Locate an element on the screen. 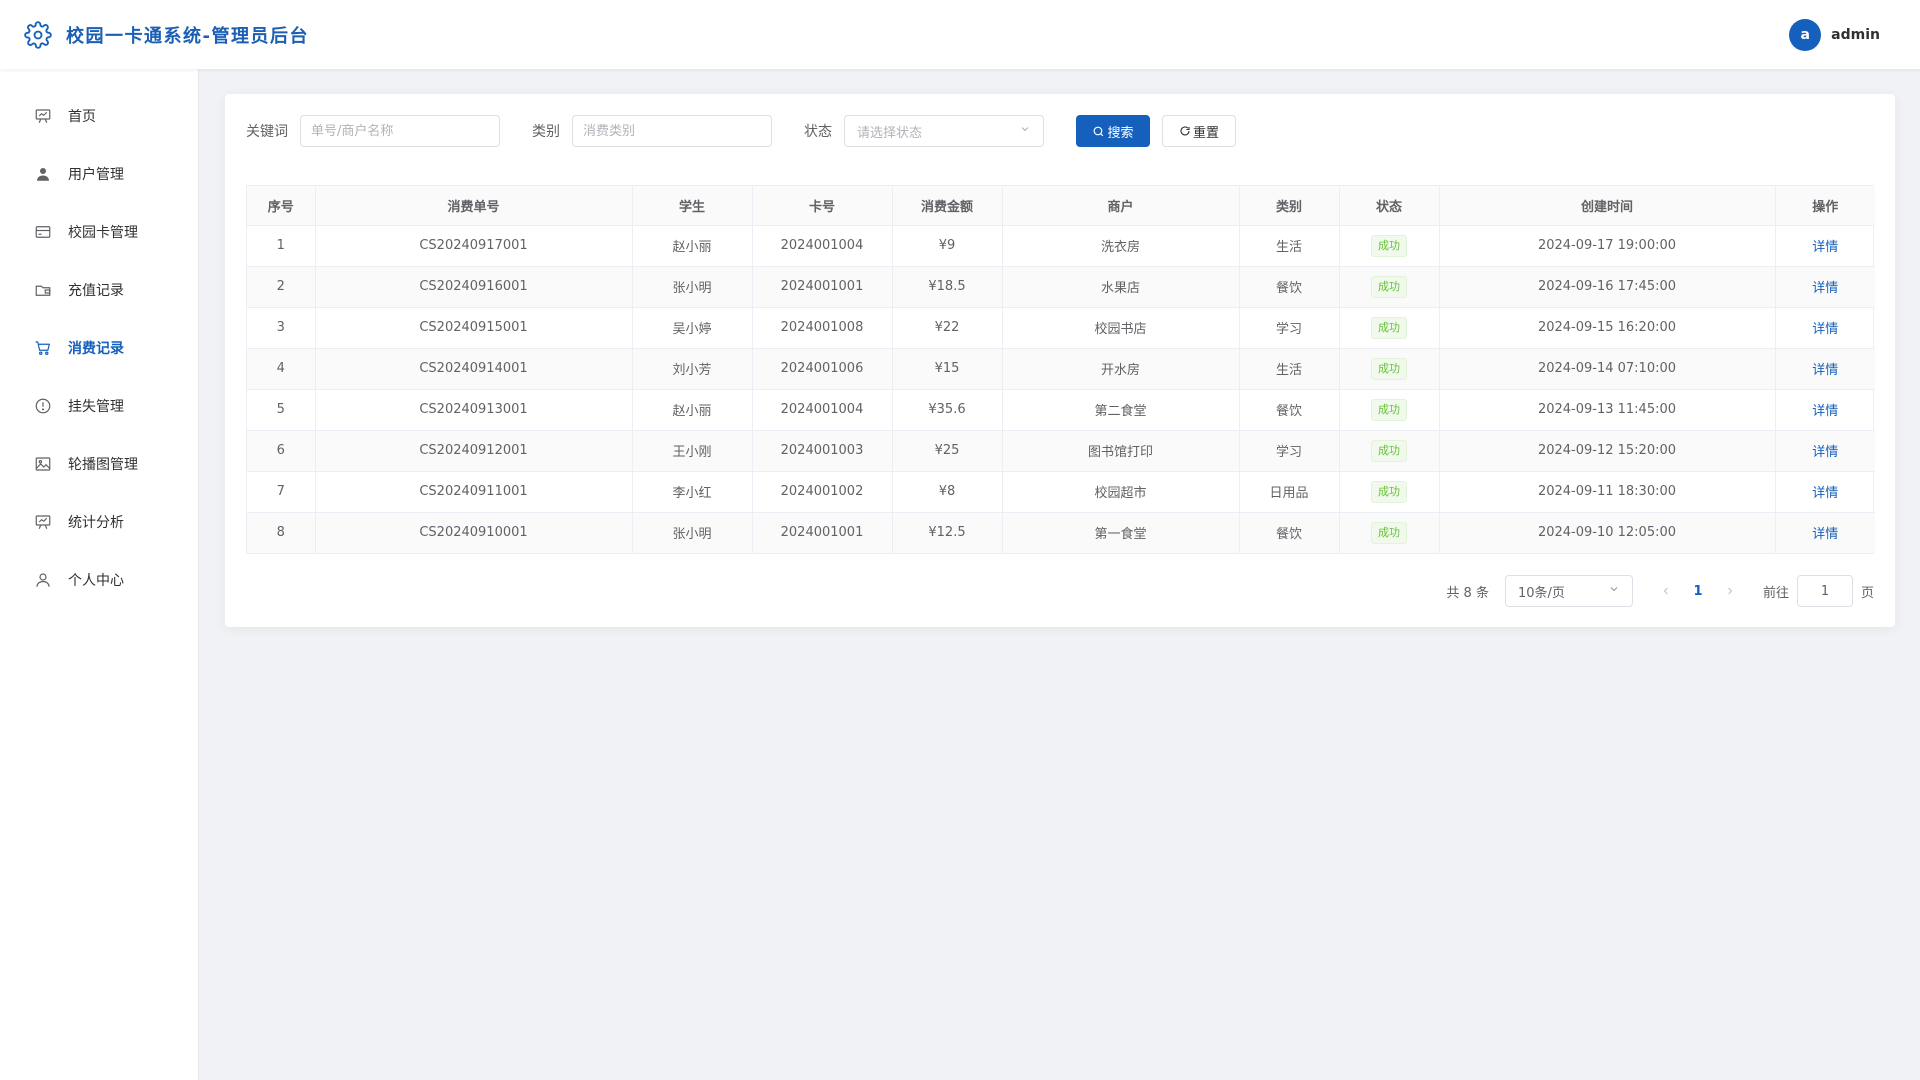 The height and width of the screenshot is (1080, 1920). cell-created-time: 2024-09-15 16:20:00 is located at coordinates (1607, 328).